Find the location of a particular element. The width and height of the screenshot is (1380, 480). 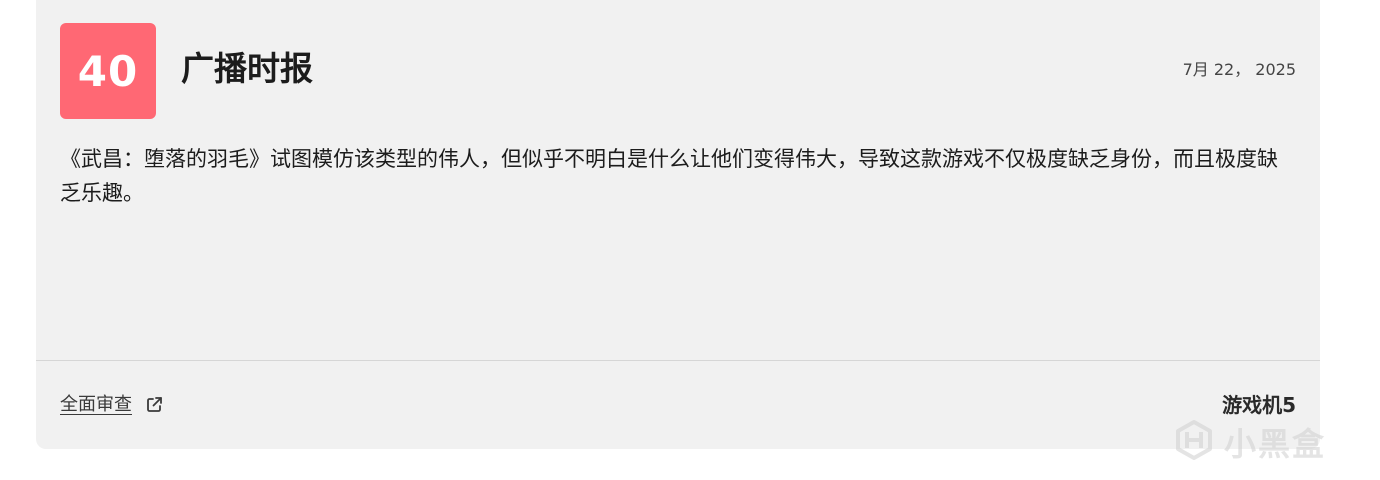

external-link-icon is located at coordinates (154, 405).